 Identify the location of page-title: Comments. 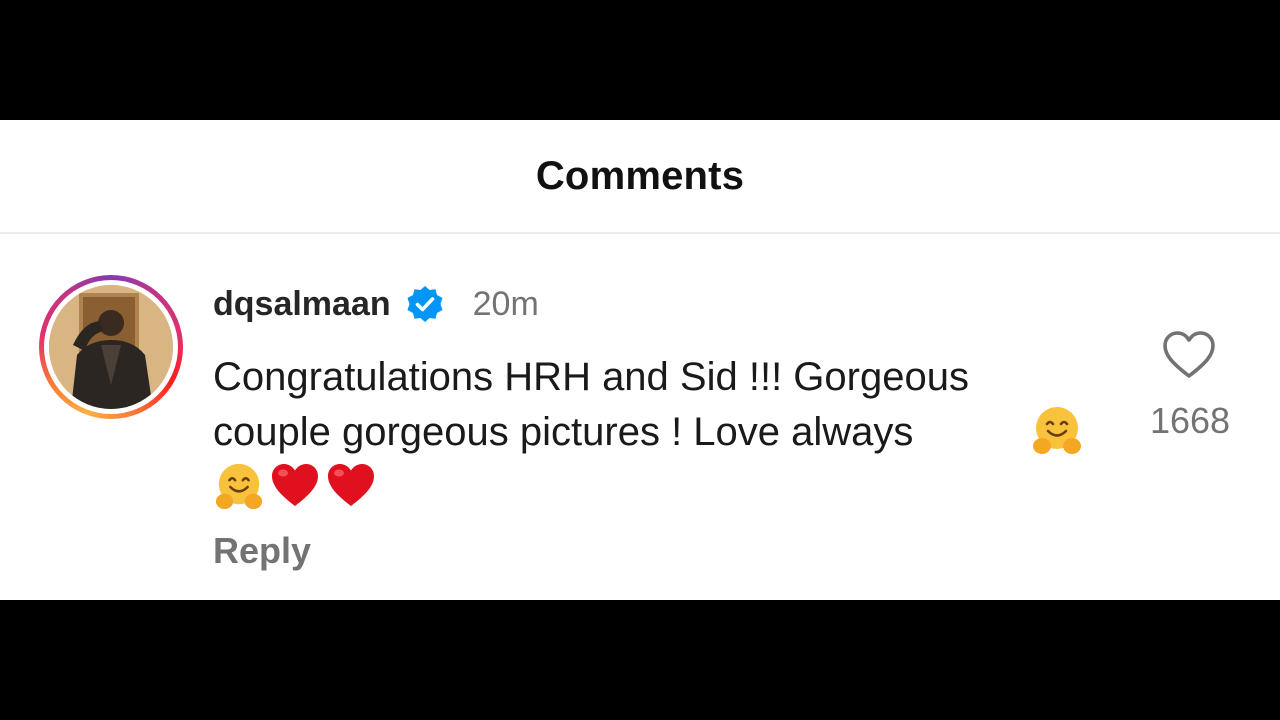
(640, 175).